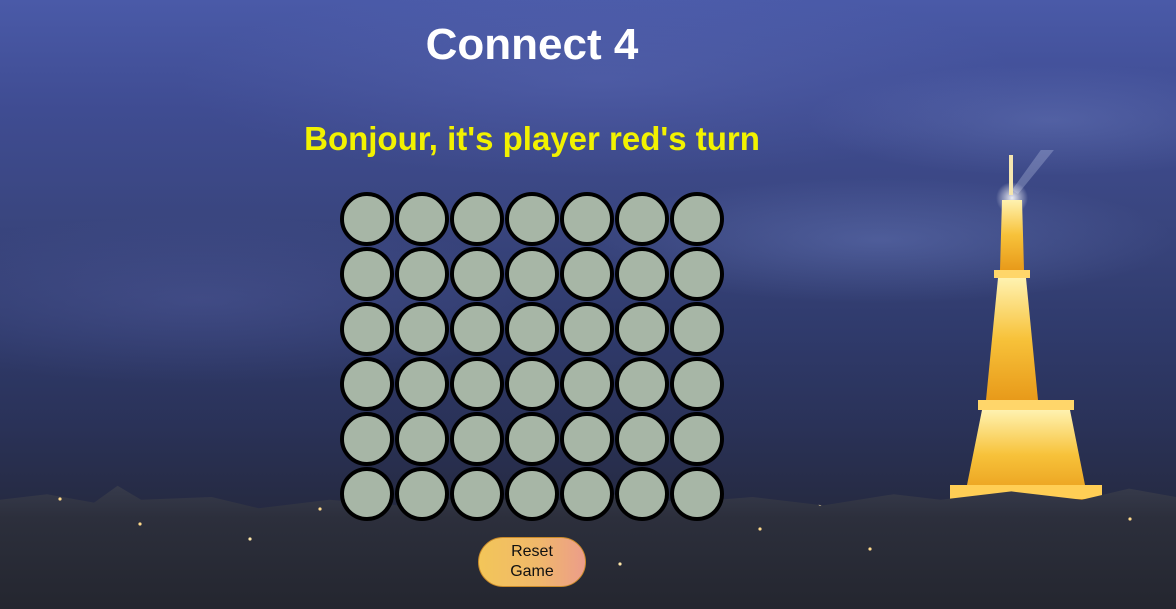  What do you see at coordinates (532, 138) in the screenshot?
I see `turn-status: Bonjour, it's player red's turn` at bounding box center [532, 138].